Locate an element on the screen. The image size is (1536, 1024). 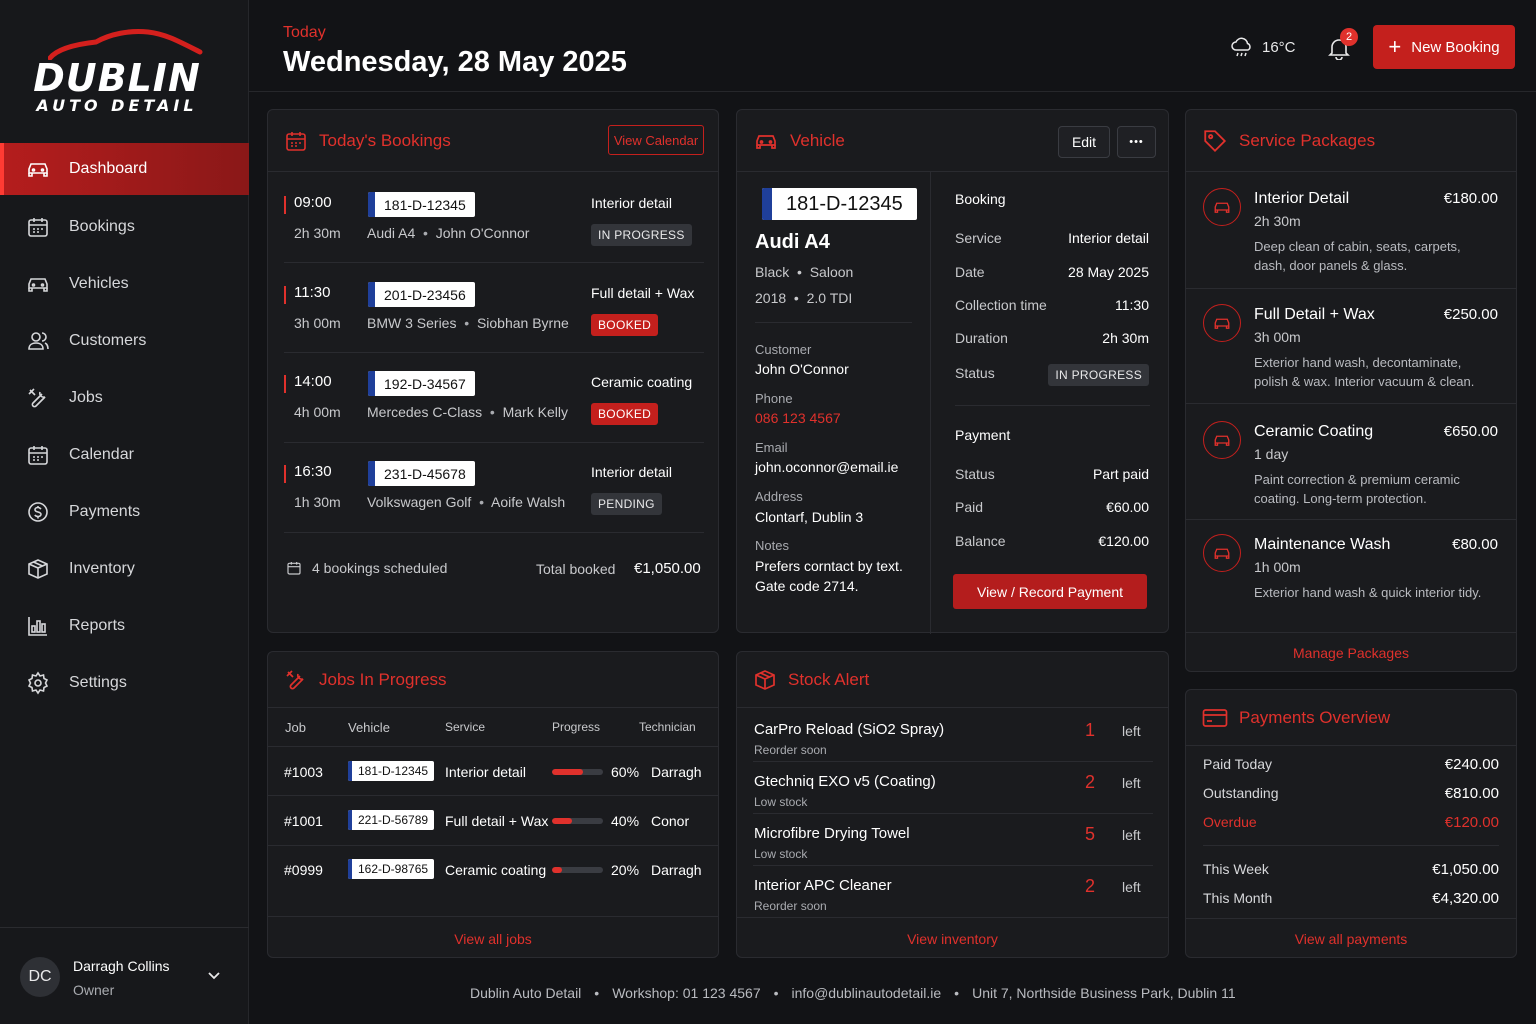
payment-status-value: Part paid is located at coordinates (1120, 474).